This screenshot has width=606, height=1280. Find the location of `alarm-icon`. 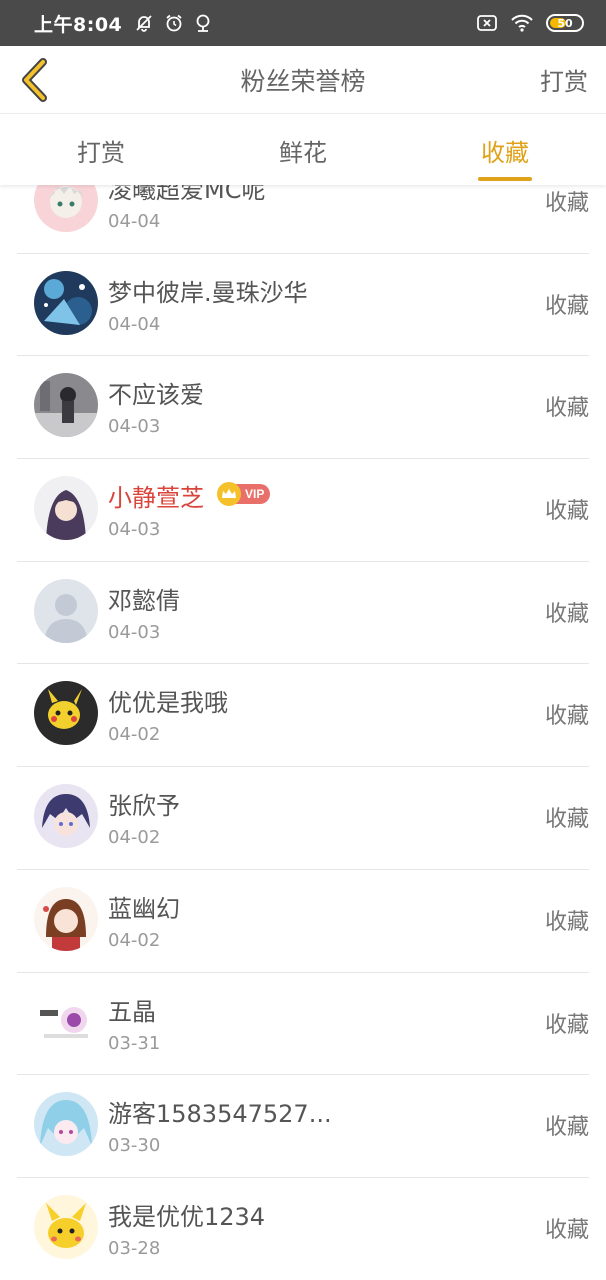

alarm-icon is located at coordinates (174, 23).